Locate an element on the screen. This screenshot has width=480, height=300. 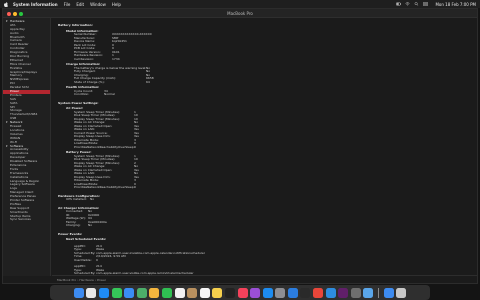
info-row: PrioritizeNetworkReachabilityOverSleep: 0 is located at coordinates (275, 147).